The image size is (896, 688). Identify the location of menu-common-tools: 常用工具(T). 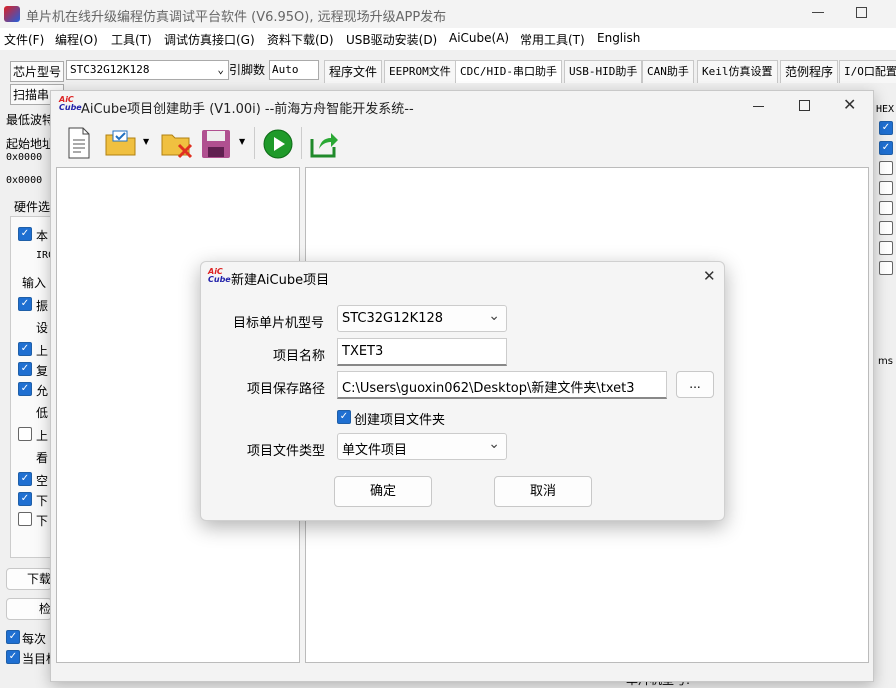
(552, 39).